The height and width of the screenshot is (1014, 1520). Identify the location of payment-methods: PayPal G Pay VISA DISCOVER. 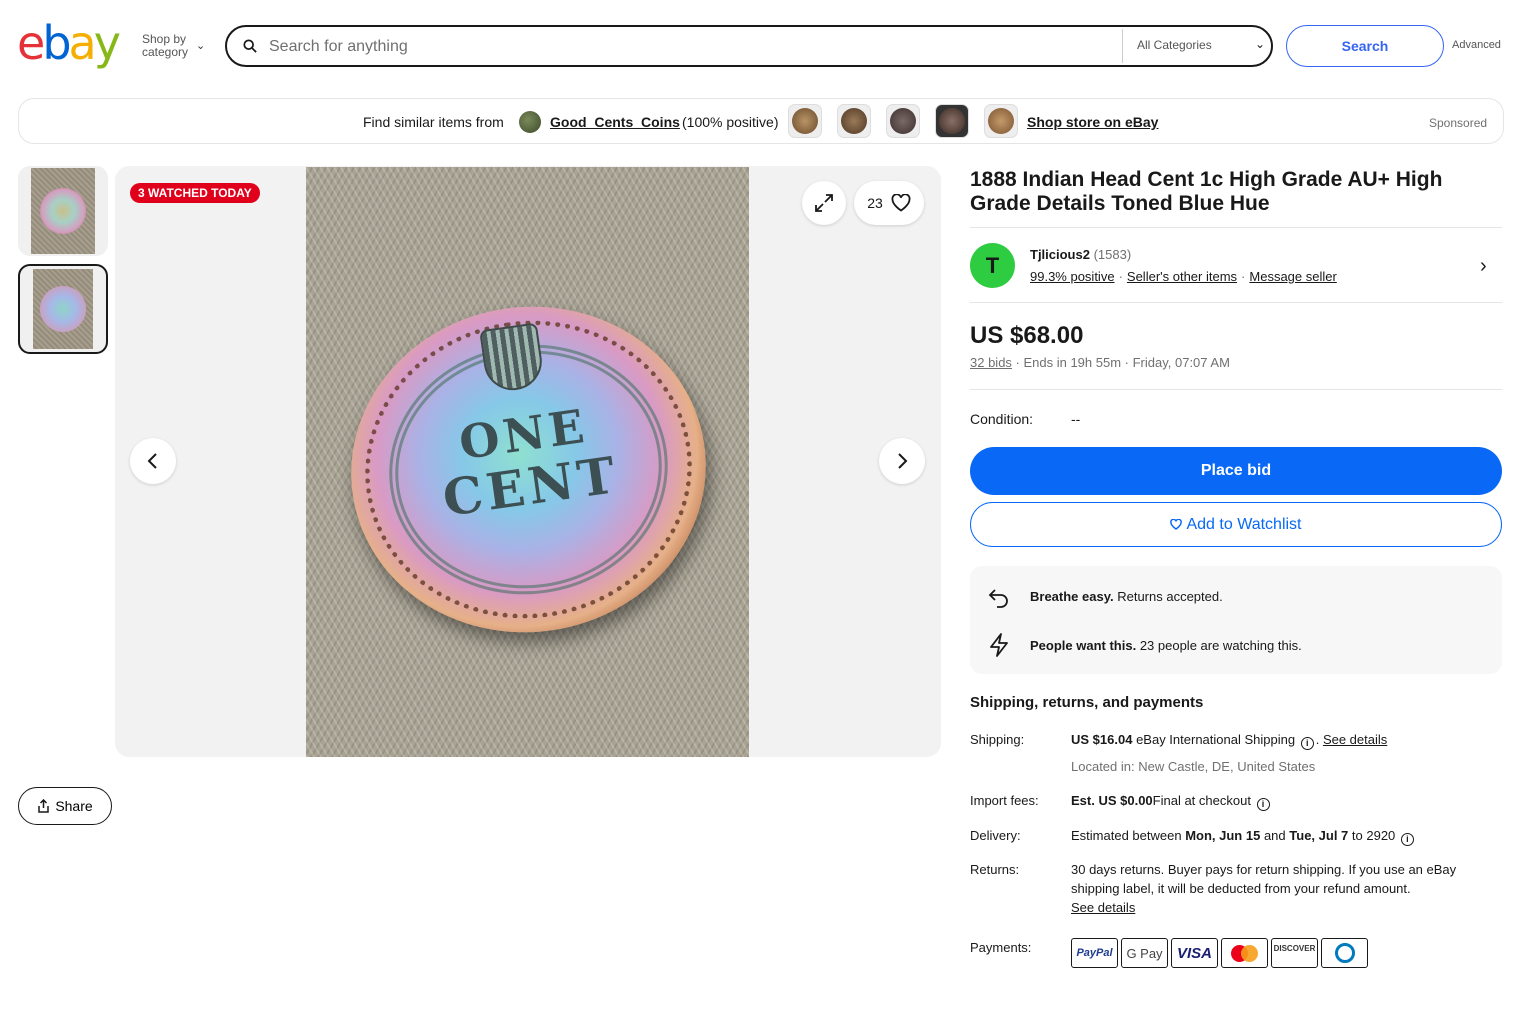
(1219, 953).